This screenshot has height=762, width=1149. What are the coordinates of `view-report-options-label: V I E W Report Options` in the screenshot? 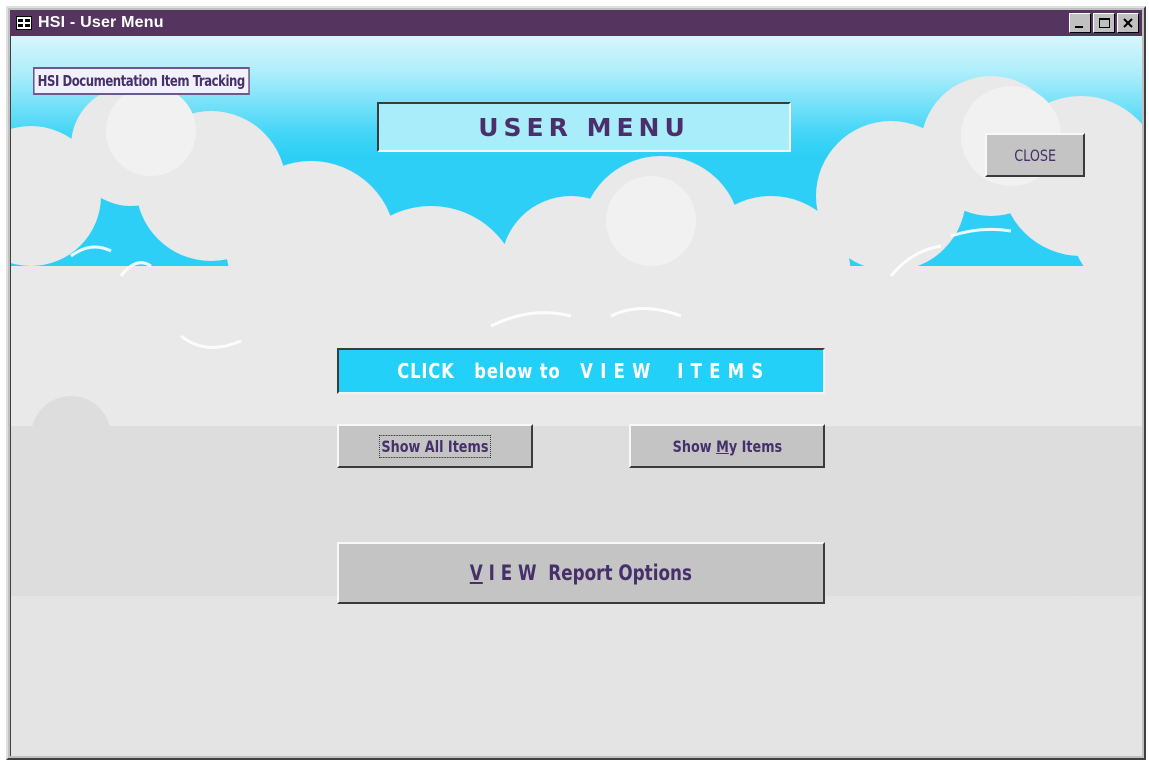 It's located at (581, 573).